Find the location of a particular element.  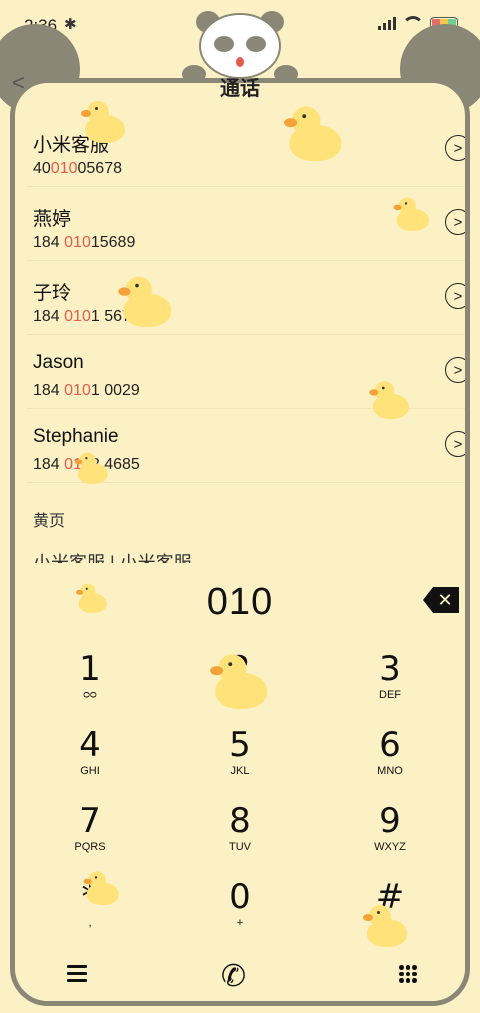

bluetooth-icon: ✱ is located at coordinates (70, 24).